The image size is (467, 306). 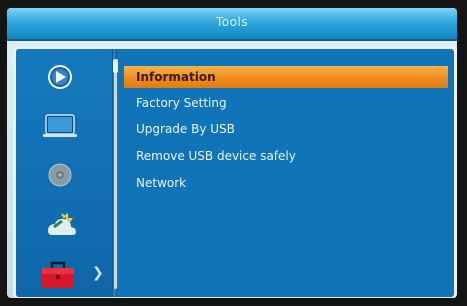 I want to click on sidebar-item-picture, so click(x=64, y=125).